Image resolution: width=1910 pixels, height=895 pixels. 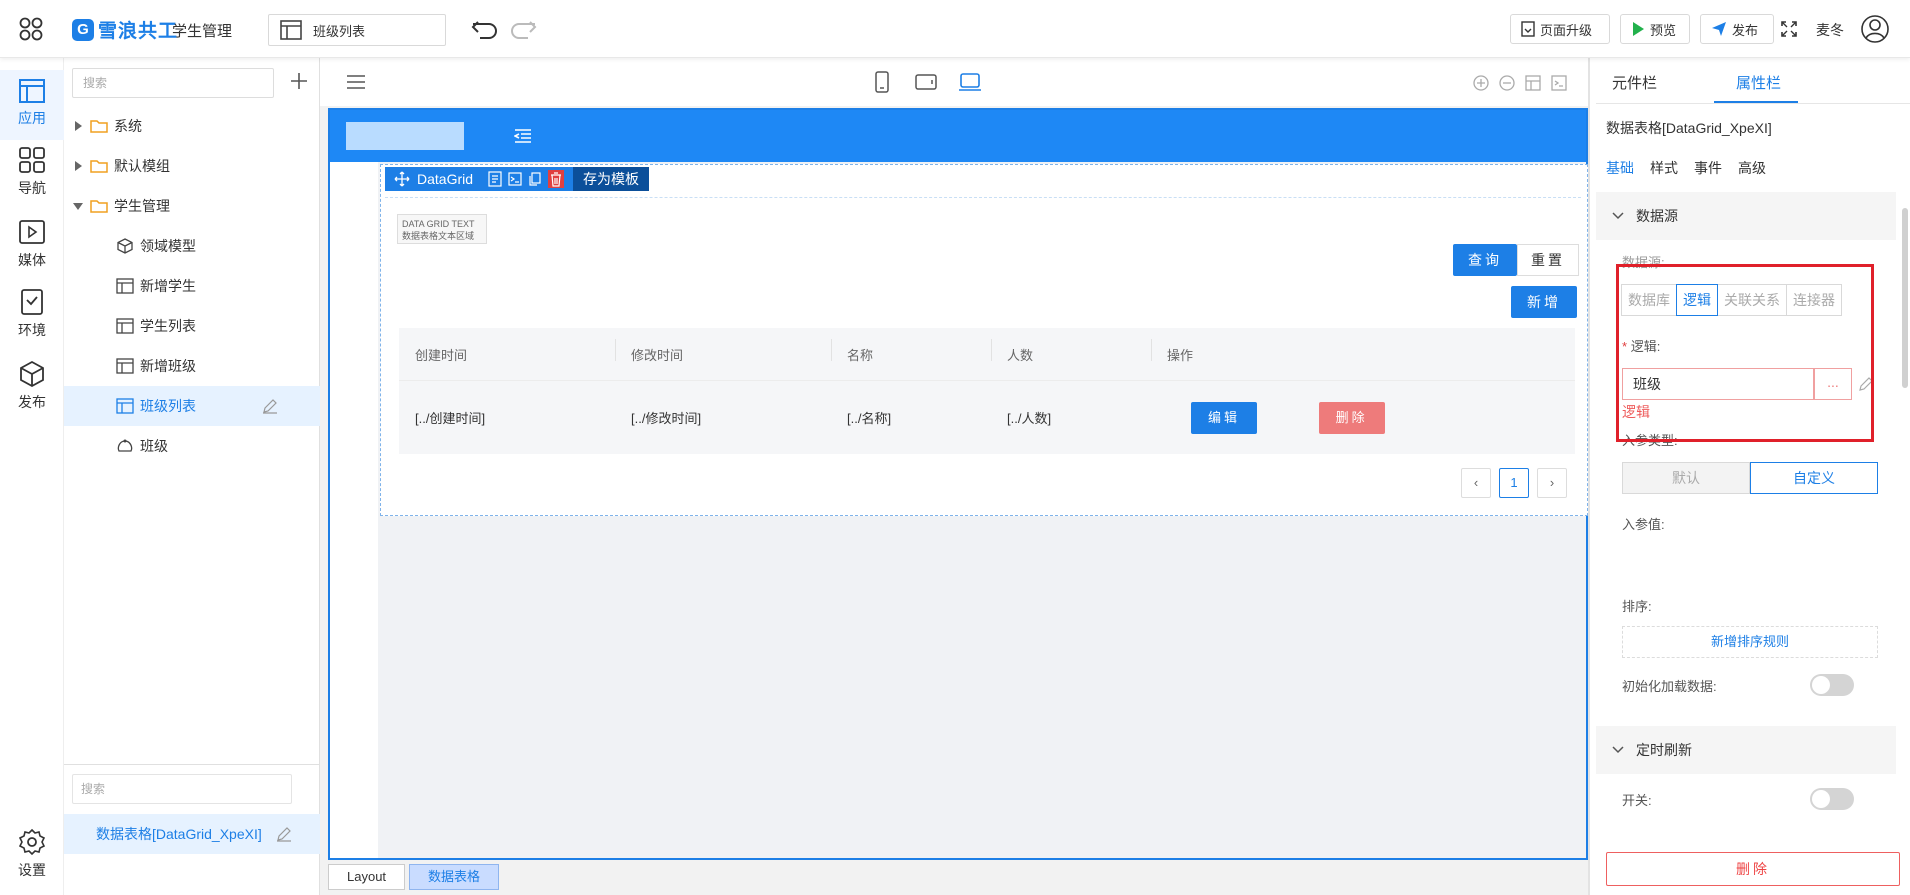 What do you see at coordinates (515, 179) in the screenshot?
I see `terminal-icon` at bounding box center [515, 179].